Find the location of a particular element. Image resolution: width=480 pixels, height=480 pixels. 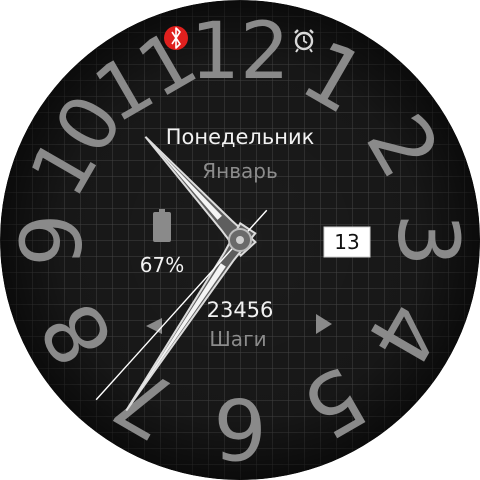

date-window: 13 is located at coordinates (347, 242).